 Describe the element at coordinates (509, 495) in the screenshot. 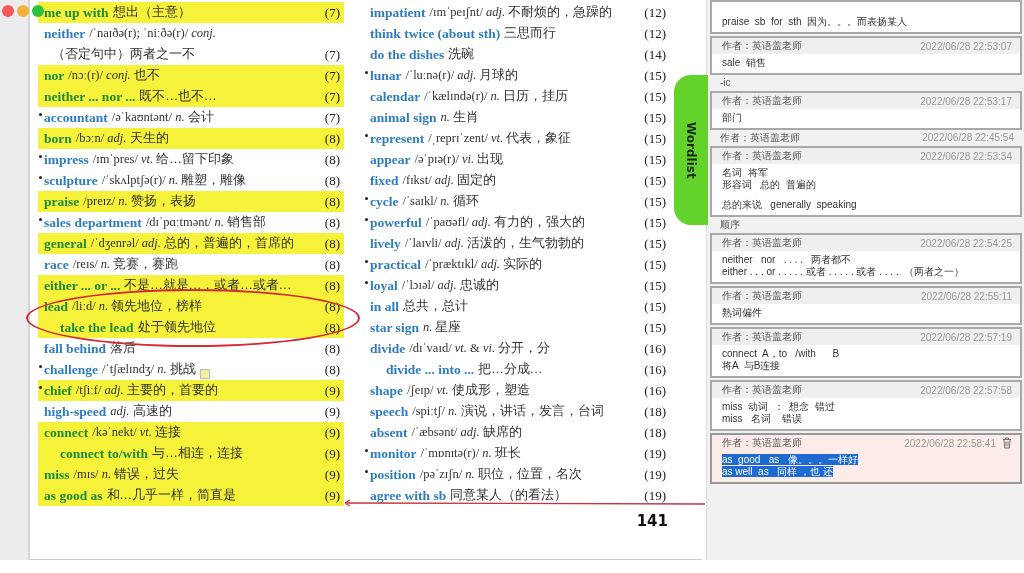

I see `definition-text: 同意某人（的看法）` at that location.